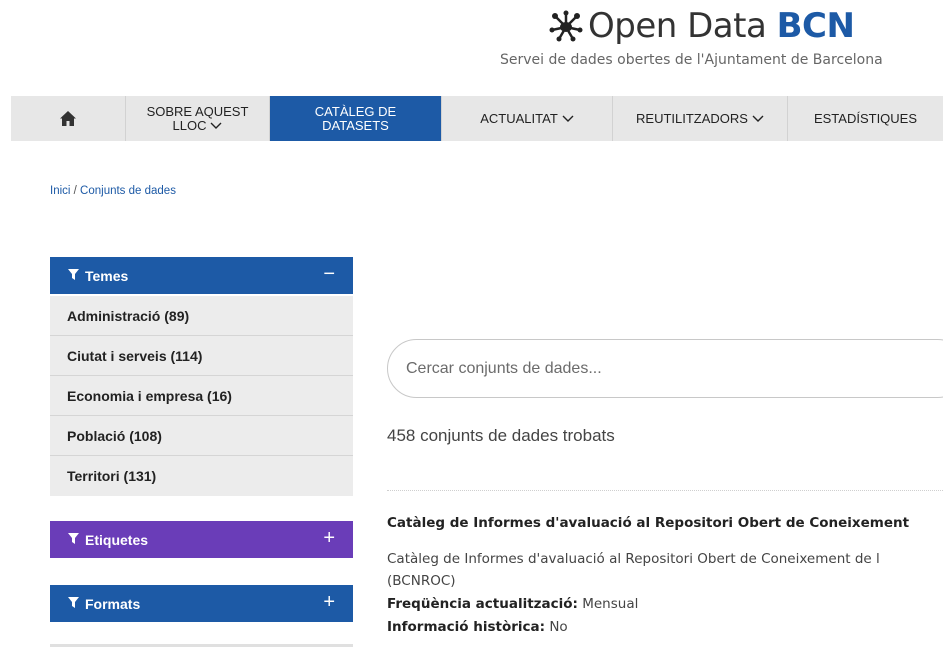  I want to click on dataset-frequency: Freqüència actualització: Mensual, so click(513, 604).